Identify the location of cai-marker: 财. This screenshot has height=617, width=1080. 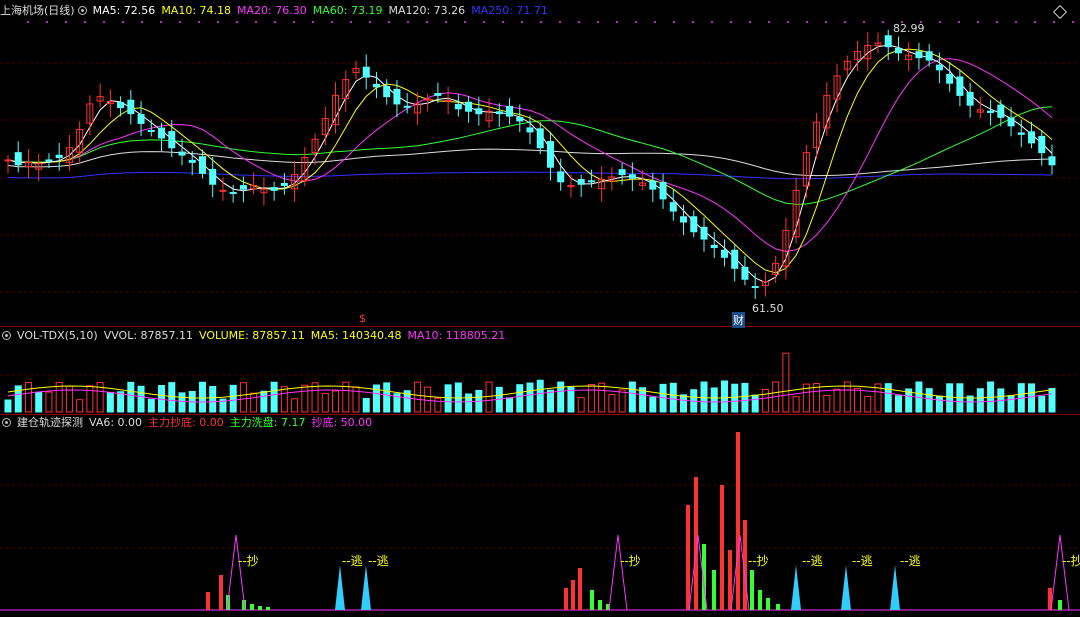
(738, 320).